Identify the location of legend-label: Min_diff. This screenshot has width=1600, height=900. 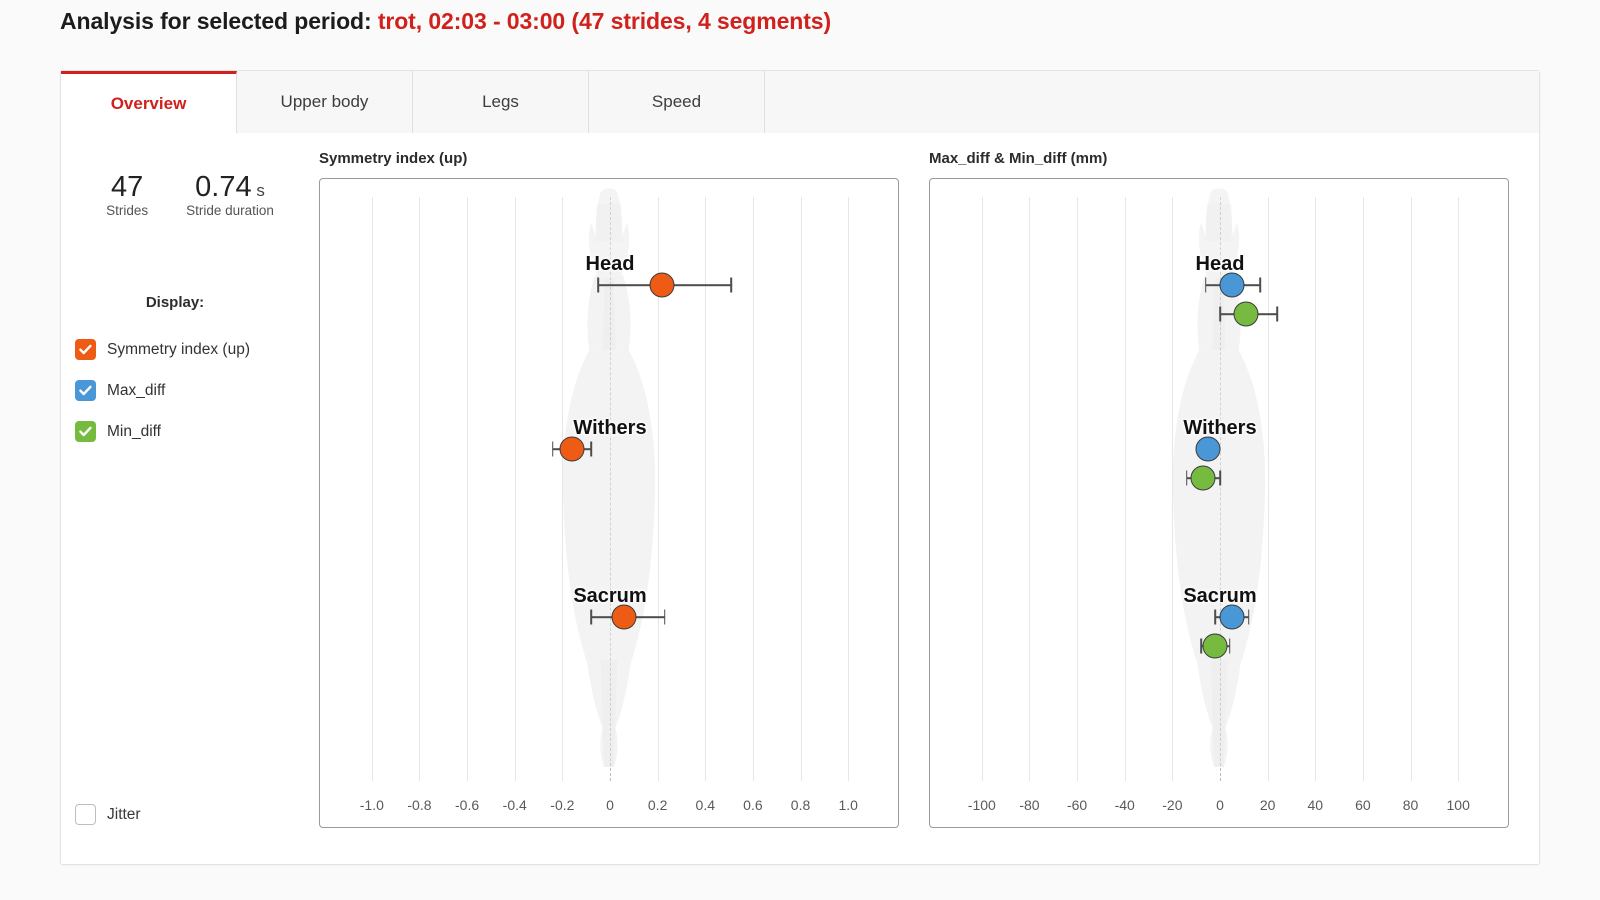
(134, 431).